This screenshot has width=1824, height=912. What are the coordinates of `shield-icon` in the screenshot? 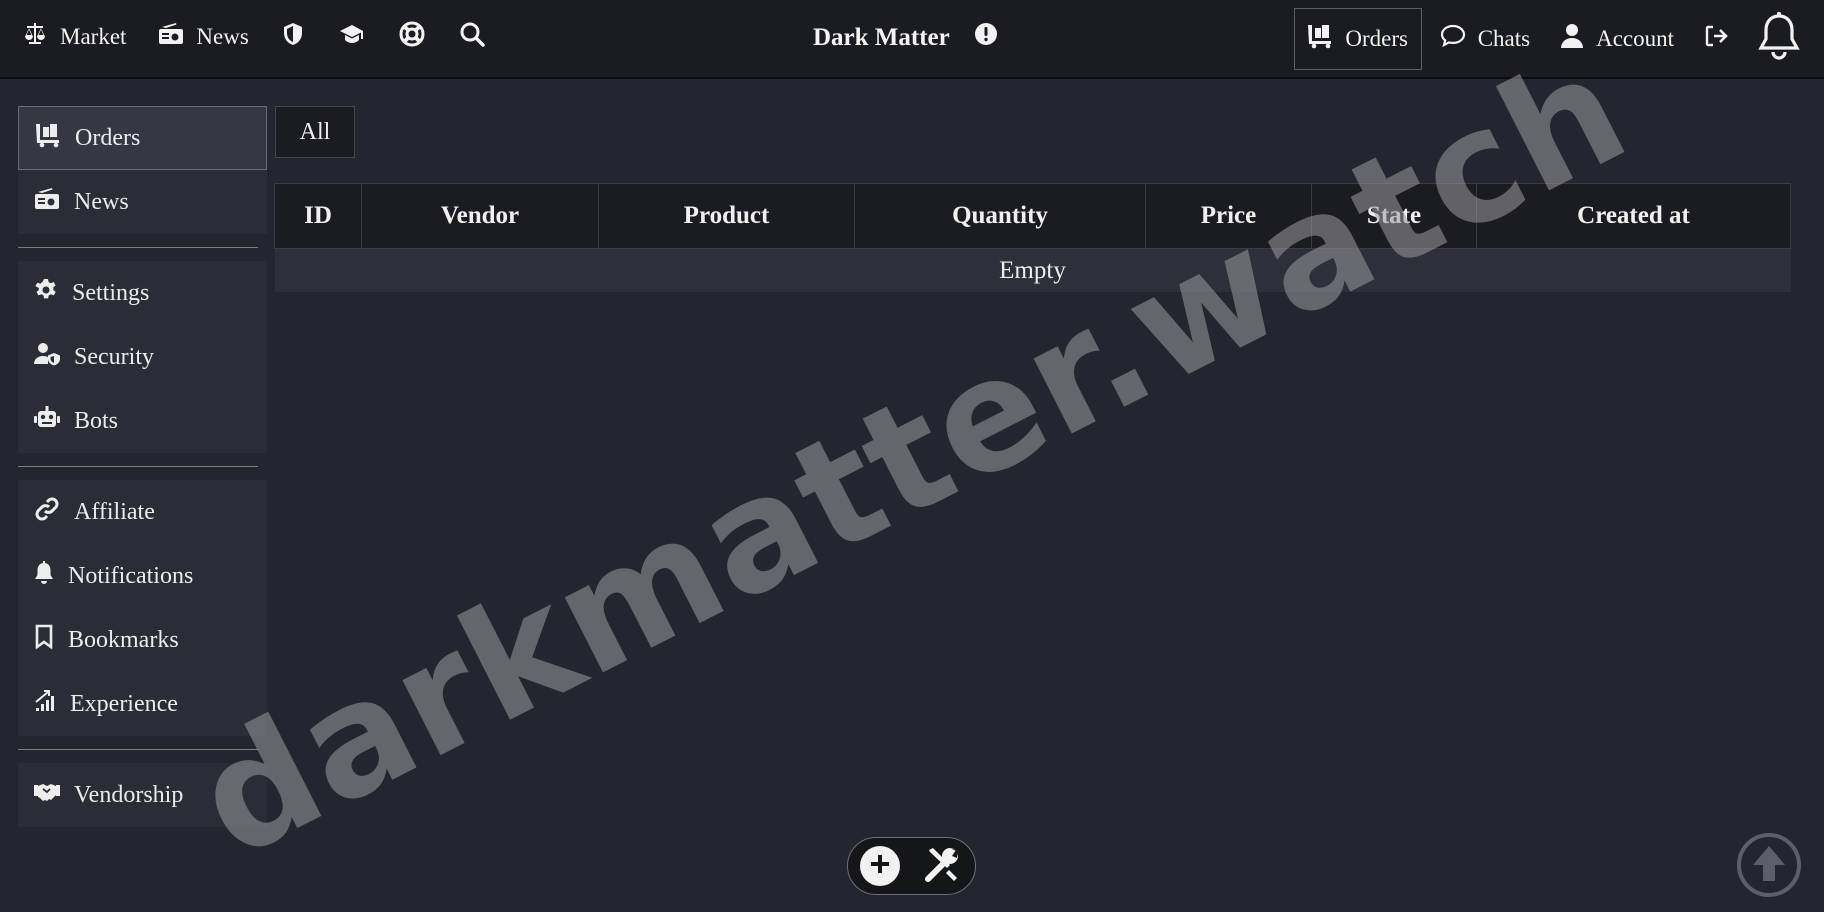 It's located at (293, 37).